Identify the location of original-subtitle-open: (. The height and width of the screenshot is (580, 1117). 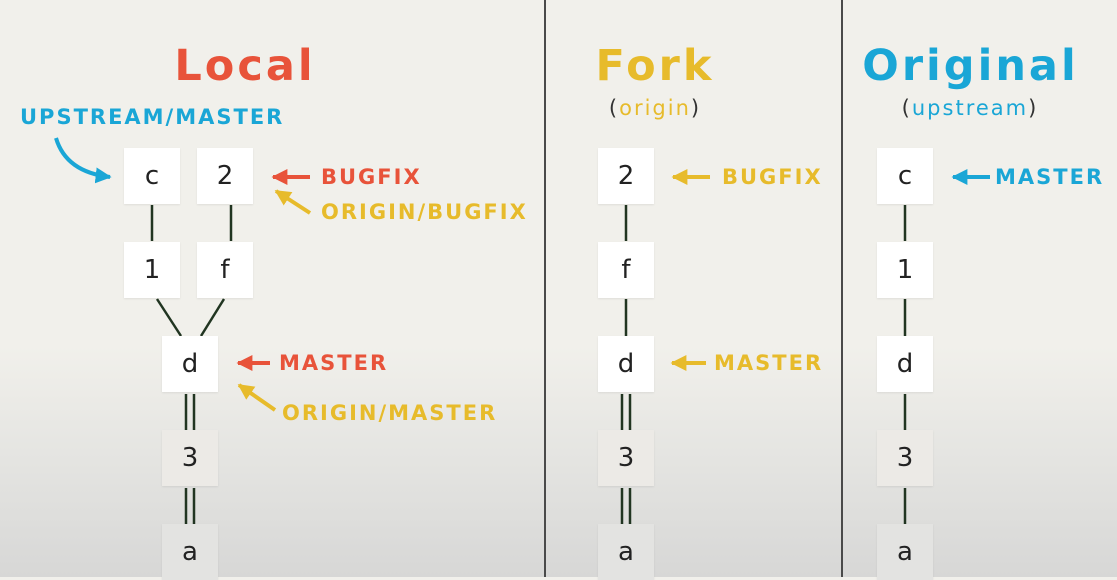
(906, 108).